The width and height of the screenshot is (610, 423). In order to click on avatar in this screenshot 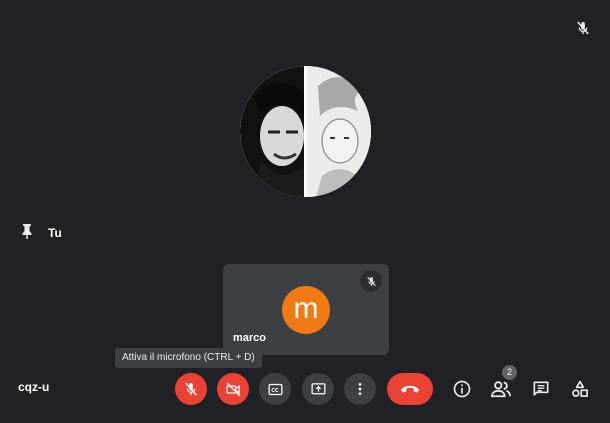, I will do `click(305, 131)`.